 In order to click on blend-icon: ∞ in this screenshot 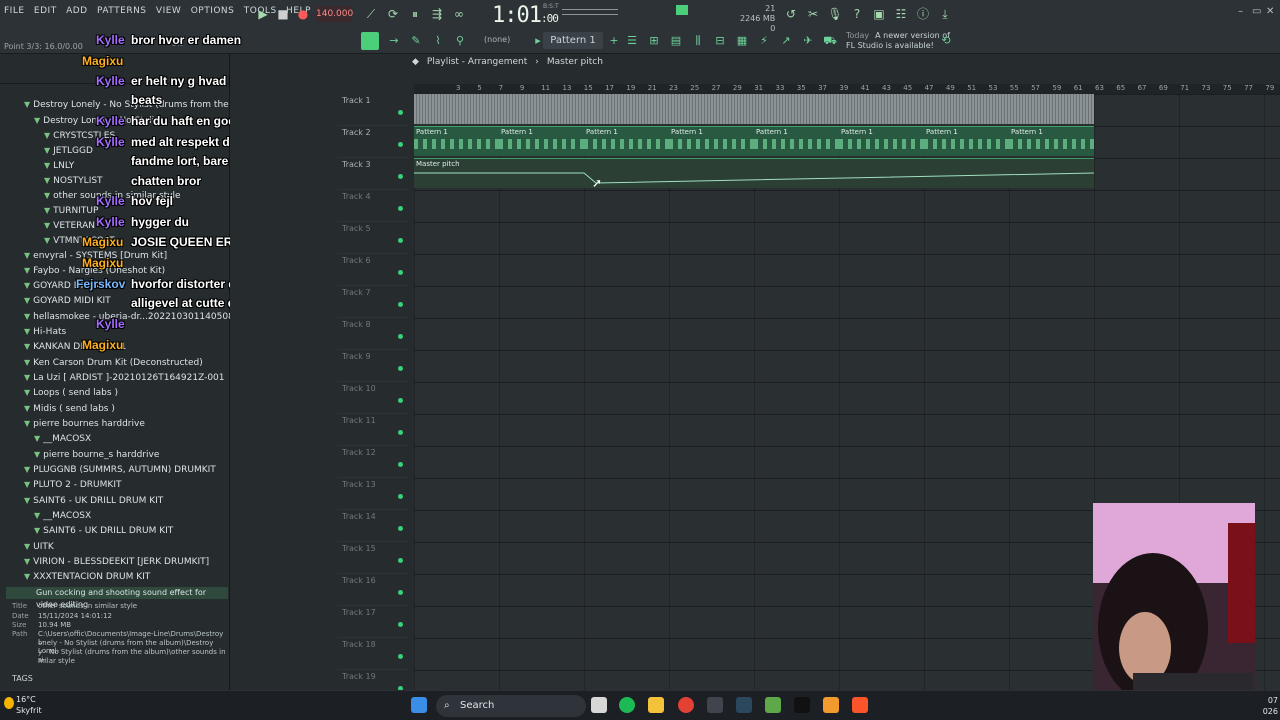, I will do `click(459, 14)`.